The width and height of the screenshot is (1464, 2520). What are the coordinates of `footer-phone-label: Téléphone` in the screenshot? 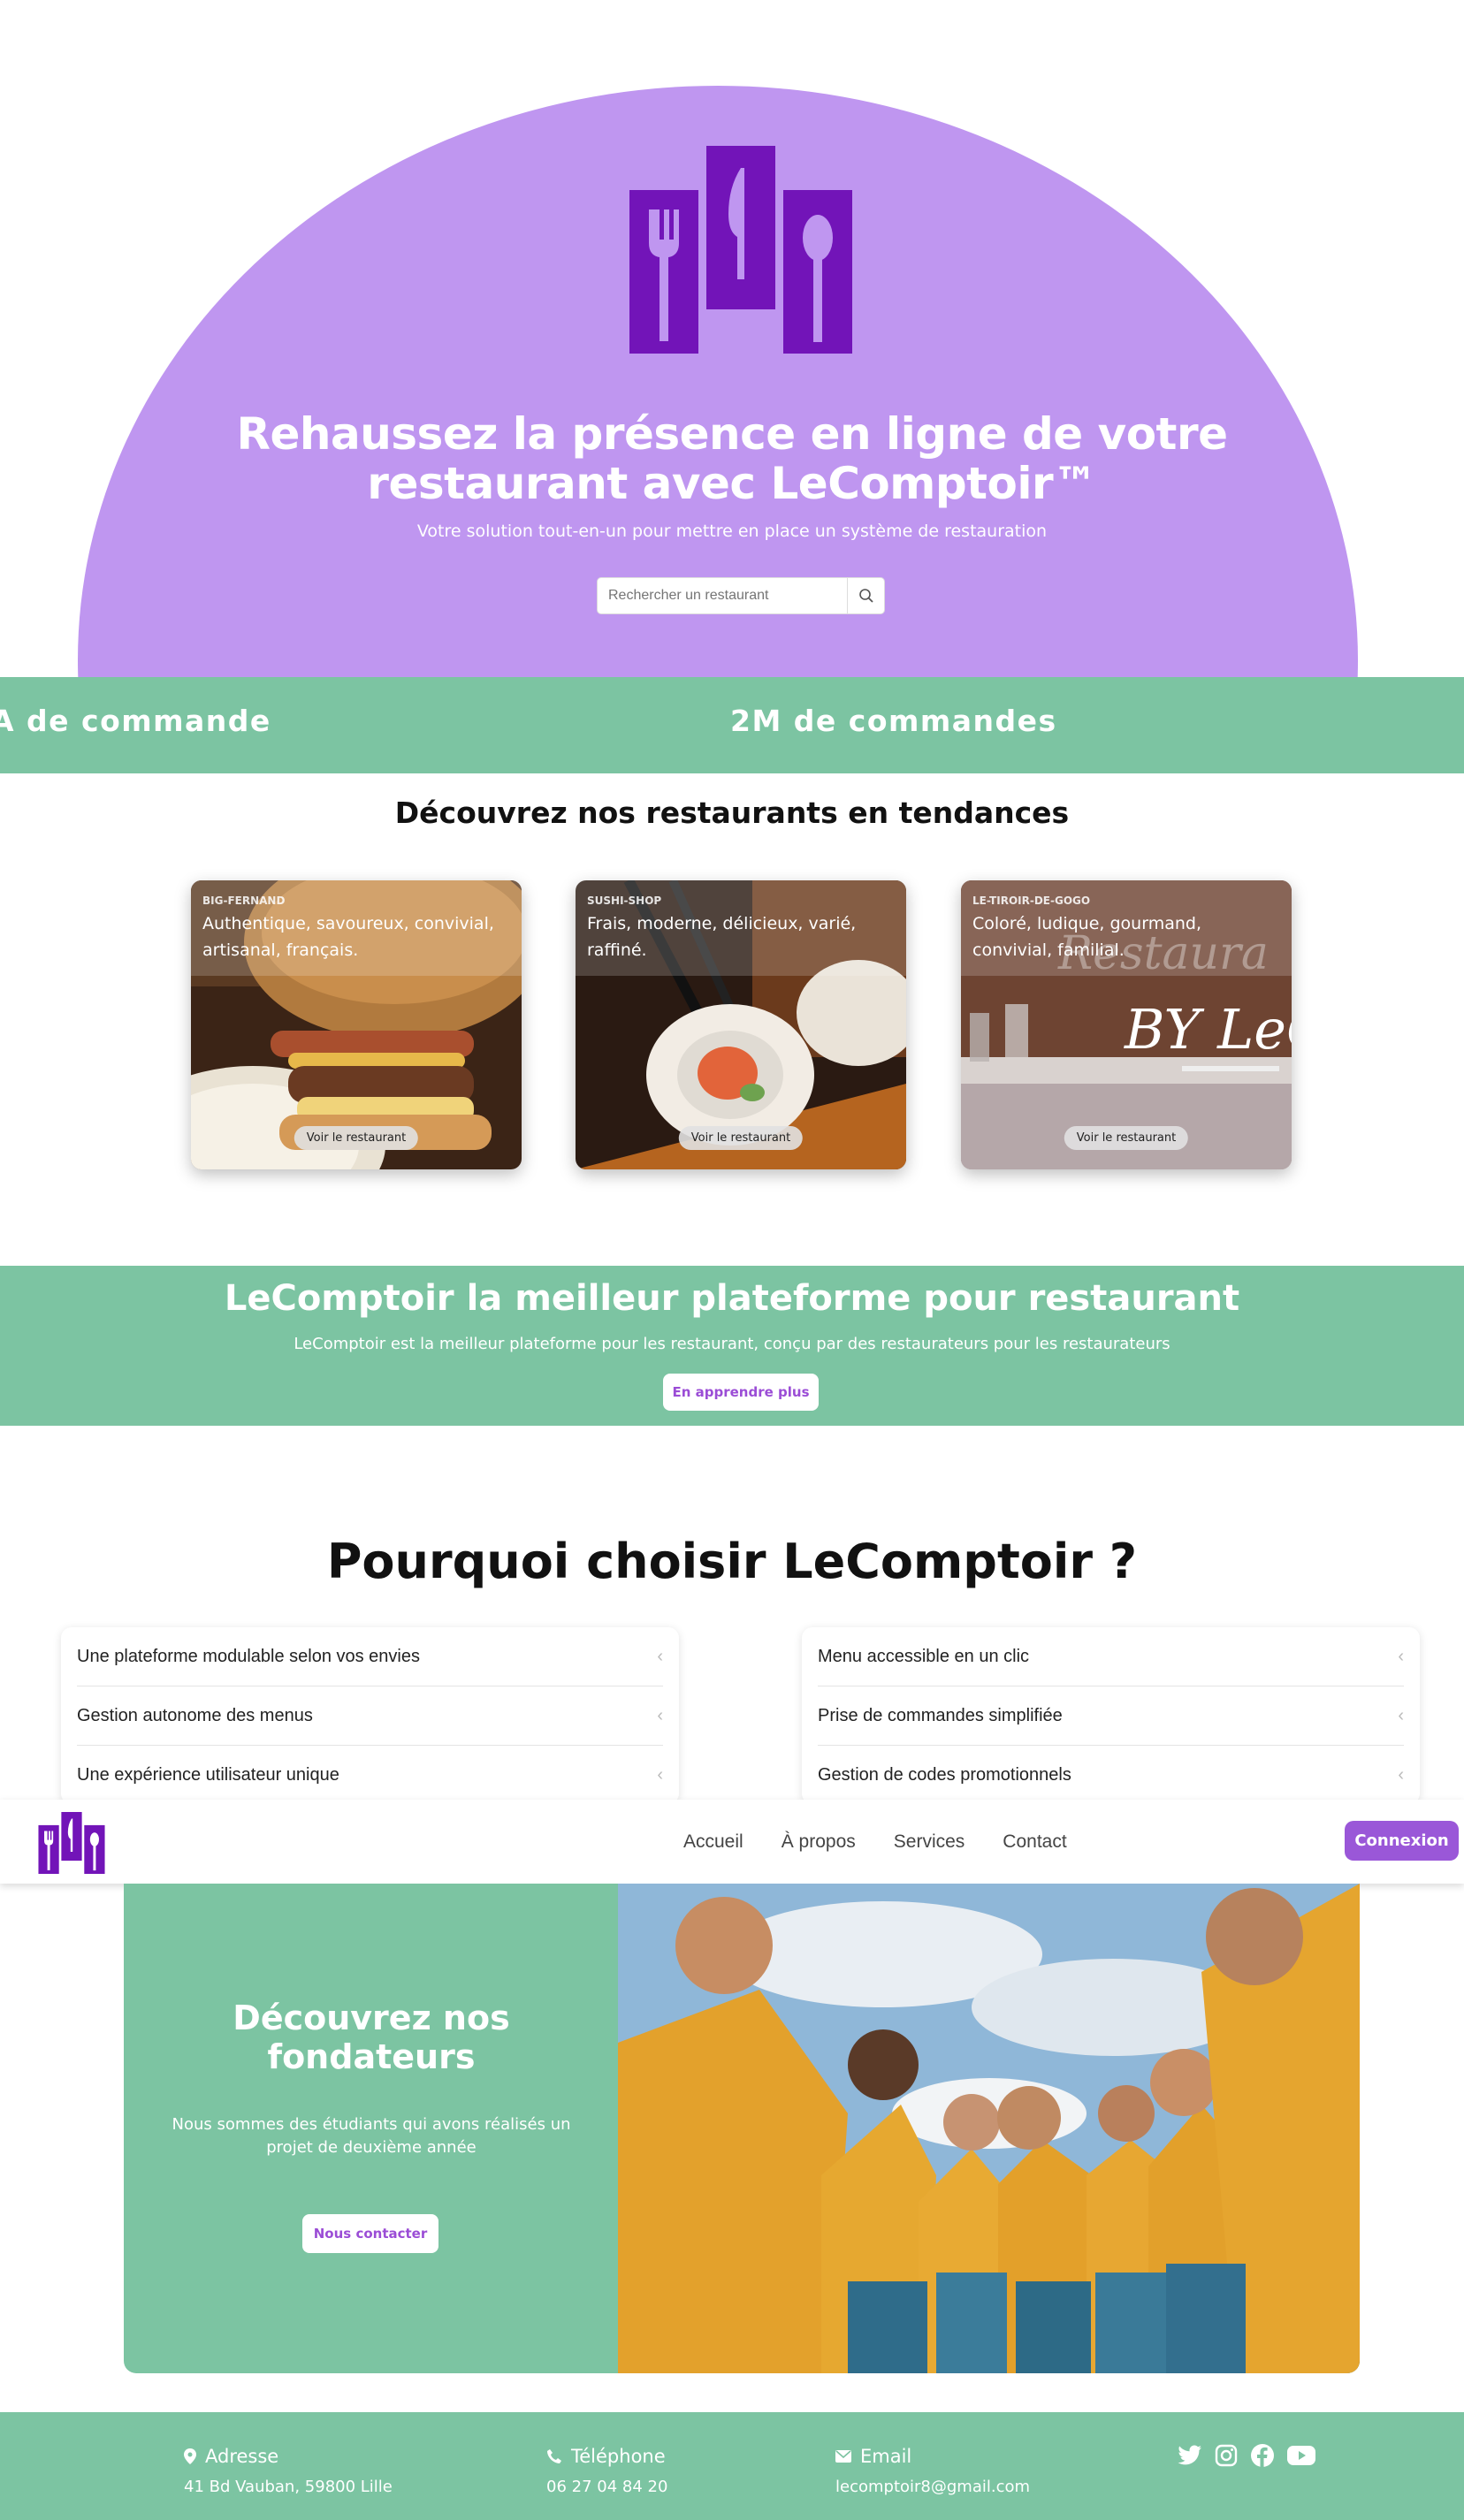 It's located at (618, 2456).